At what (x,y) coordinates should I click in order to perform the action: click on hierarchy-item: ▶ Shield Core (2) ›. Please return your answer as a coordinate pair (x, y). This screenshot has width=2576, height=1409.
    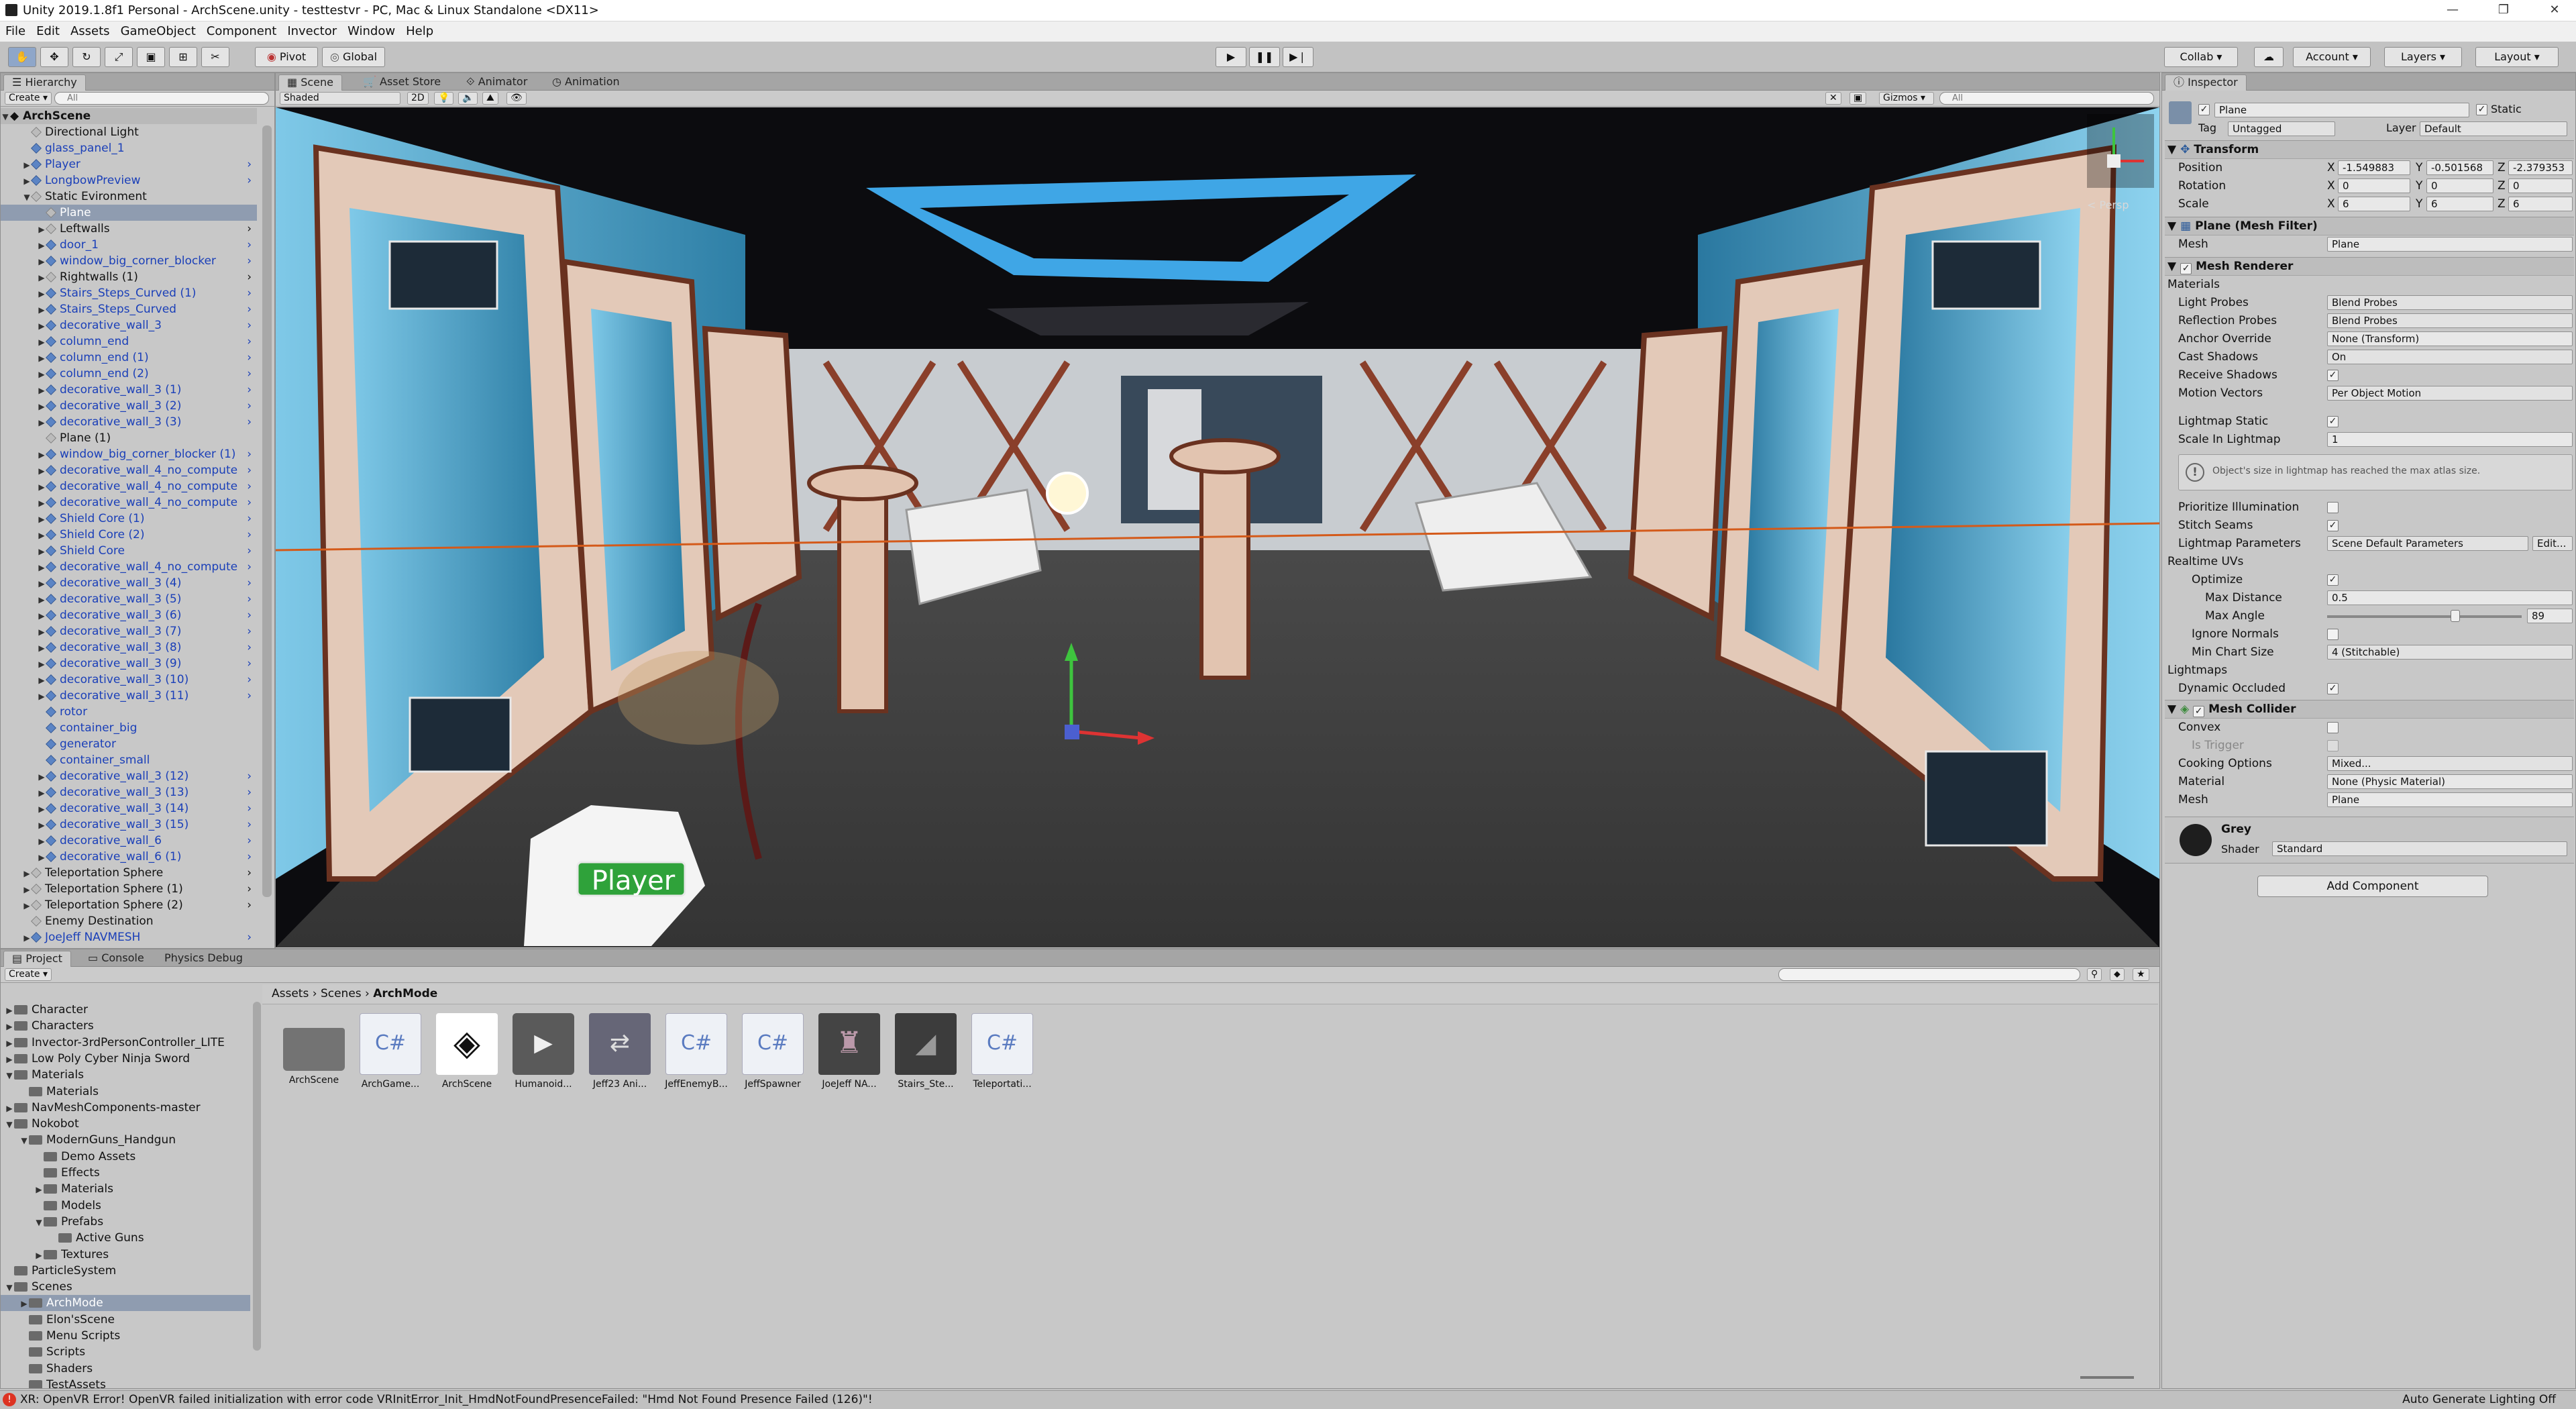
    Looking at the image, I should click on (129, 535).